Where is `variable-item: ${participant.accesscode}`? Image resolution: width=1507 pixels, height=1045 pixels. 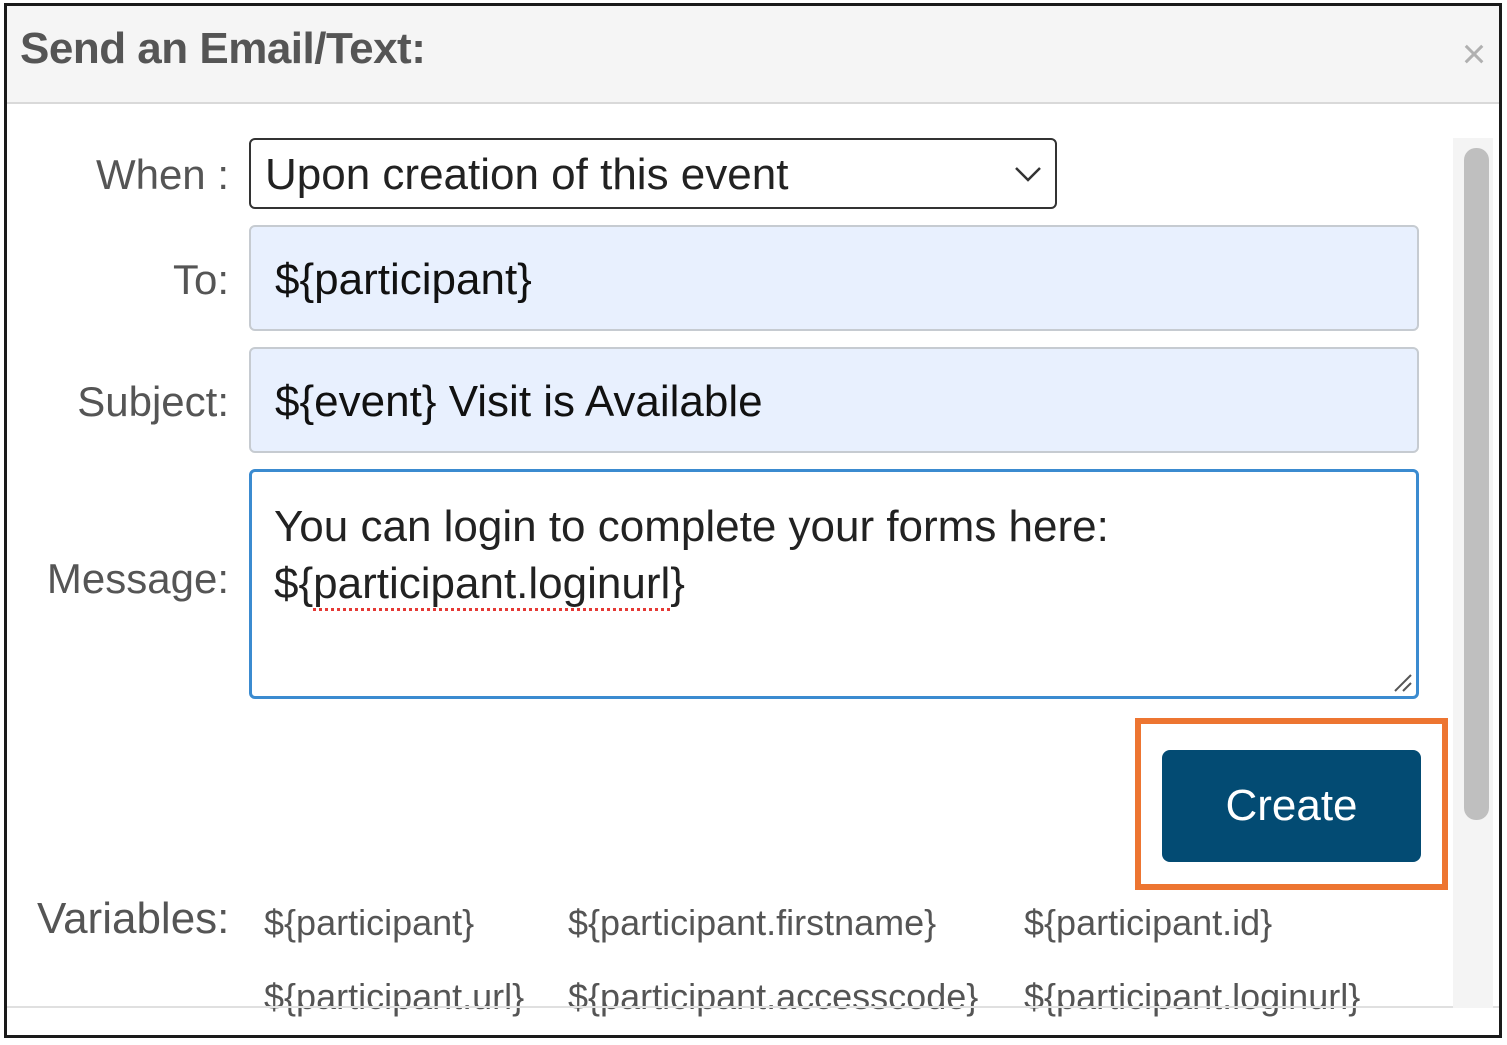 variable-item: ${participant.accesscode} is located at coordinates (773, 997).